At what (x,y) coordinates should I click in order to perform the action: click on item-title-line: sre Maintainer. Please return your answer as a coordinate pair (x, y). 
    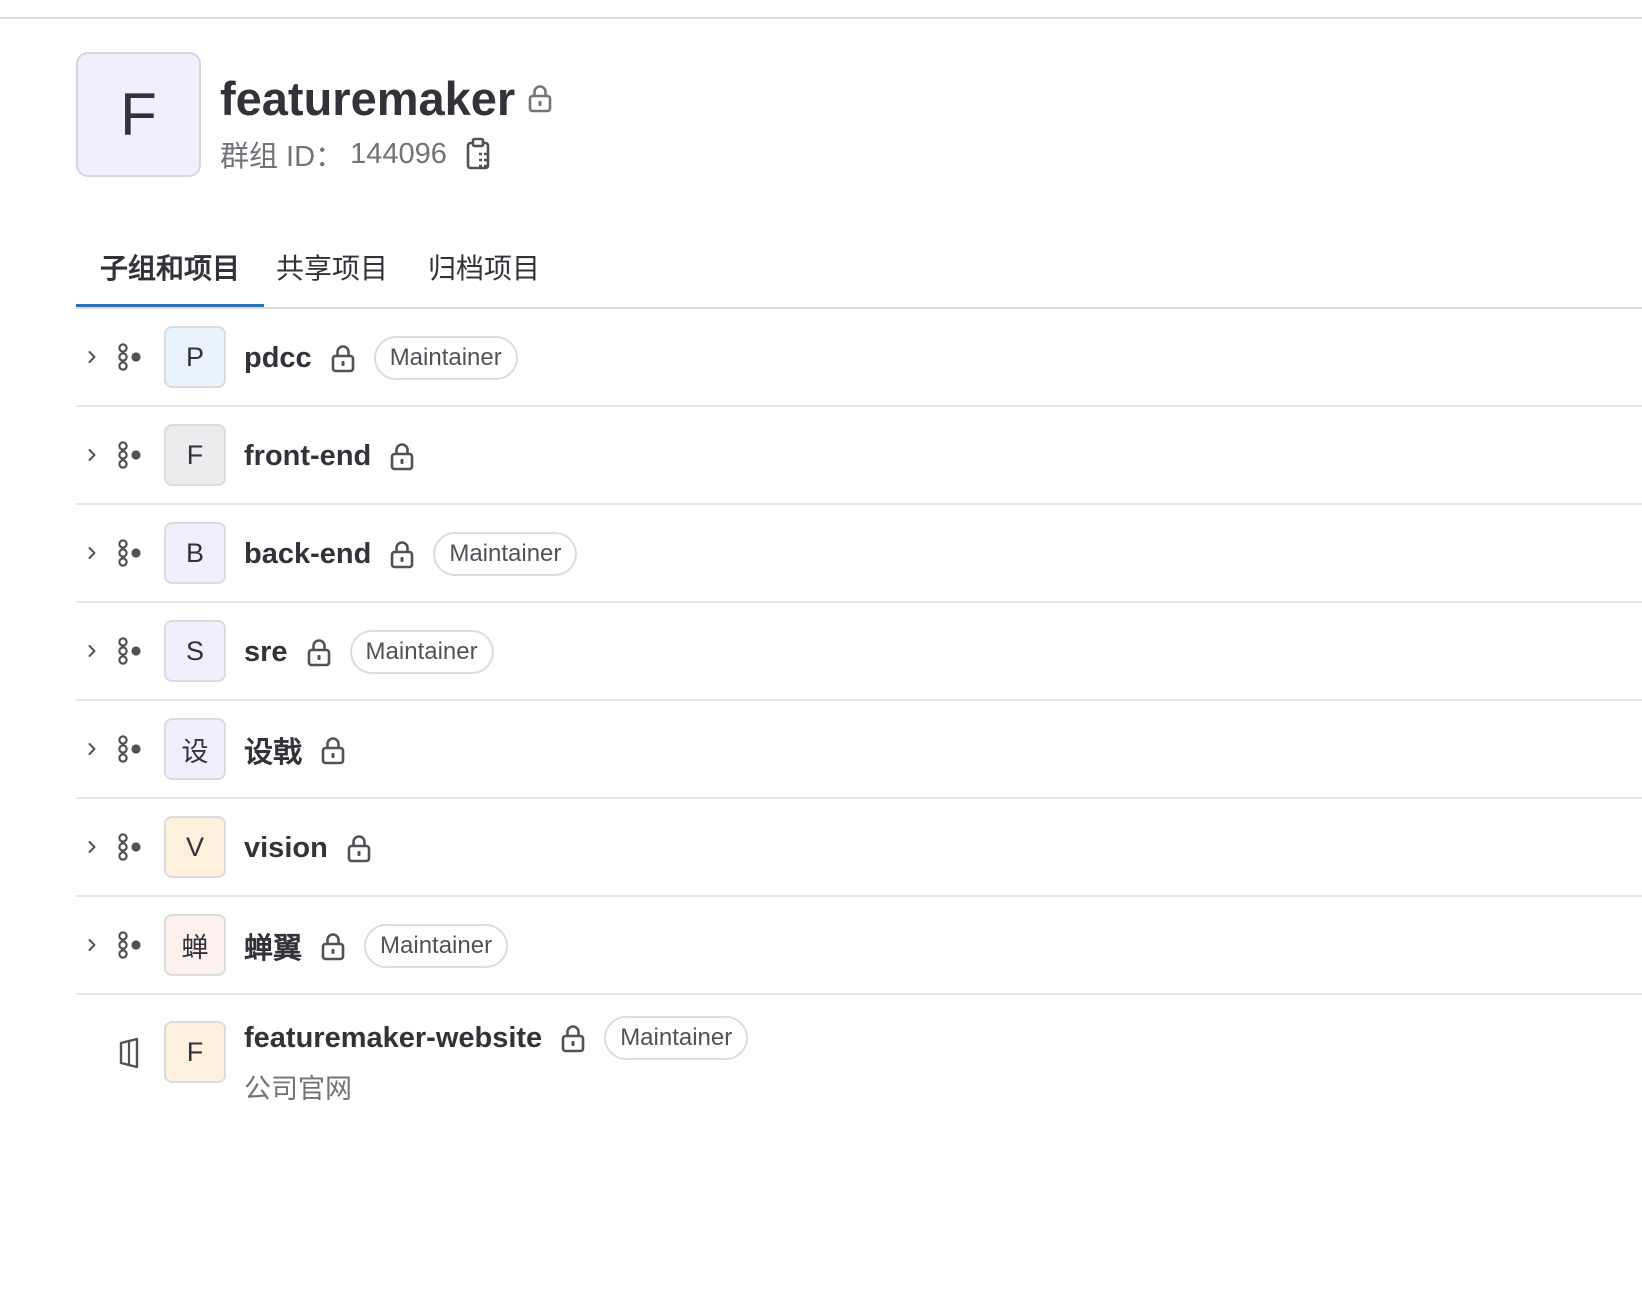
    Looking at the image, I should click on (369, 652).